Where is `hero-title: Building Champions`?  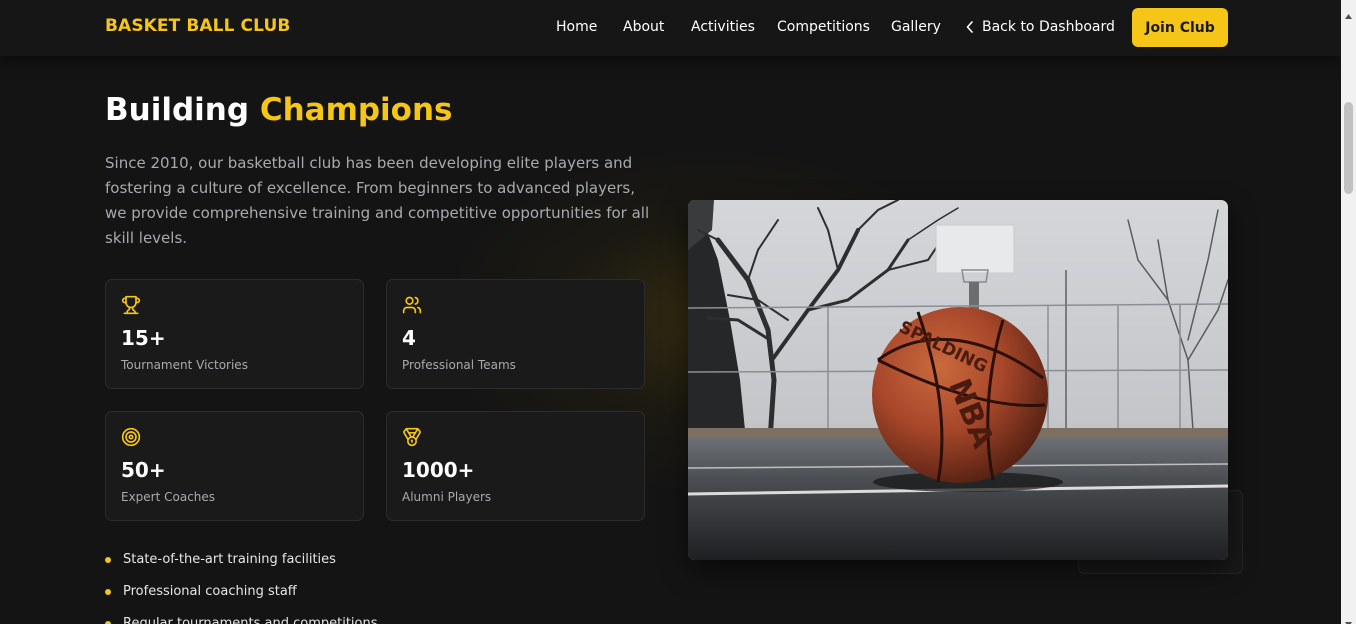 hero-title: Building Champions is located at coordinates (279, 110).